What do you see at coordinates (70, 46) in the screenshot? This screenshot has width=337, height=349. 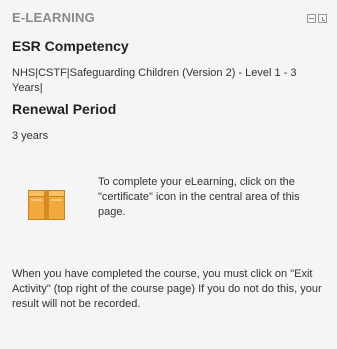 I see `esr-competency-heading: ESR Competency` at bounding box center [70, 46].